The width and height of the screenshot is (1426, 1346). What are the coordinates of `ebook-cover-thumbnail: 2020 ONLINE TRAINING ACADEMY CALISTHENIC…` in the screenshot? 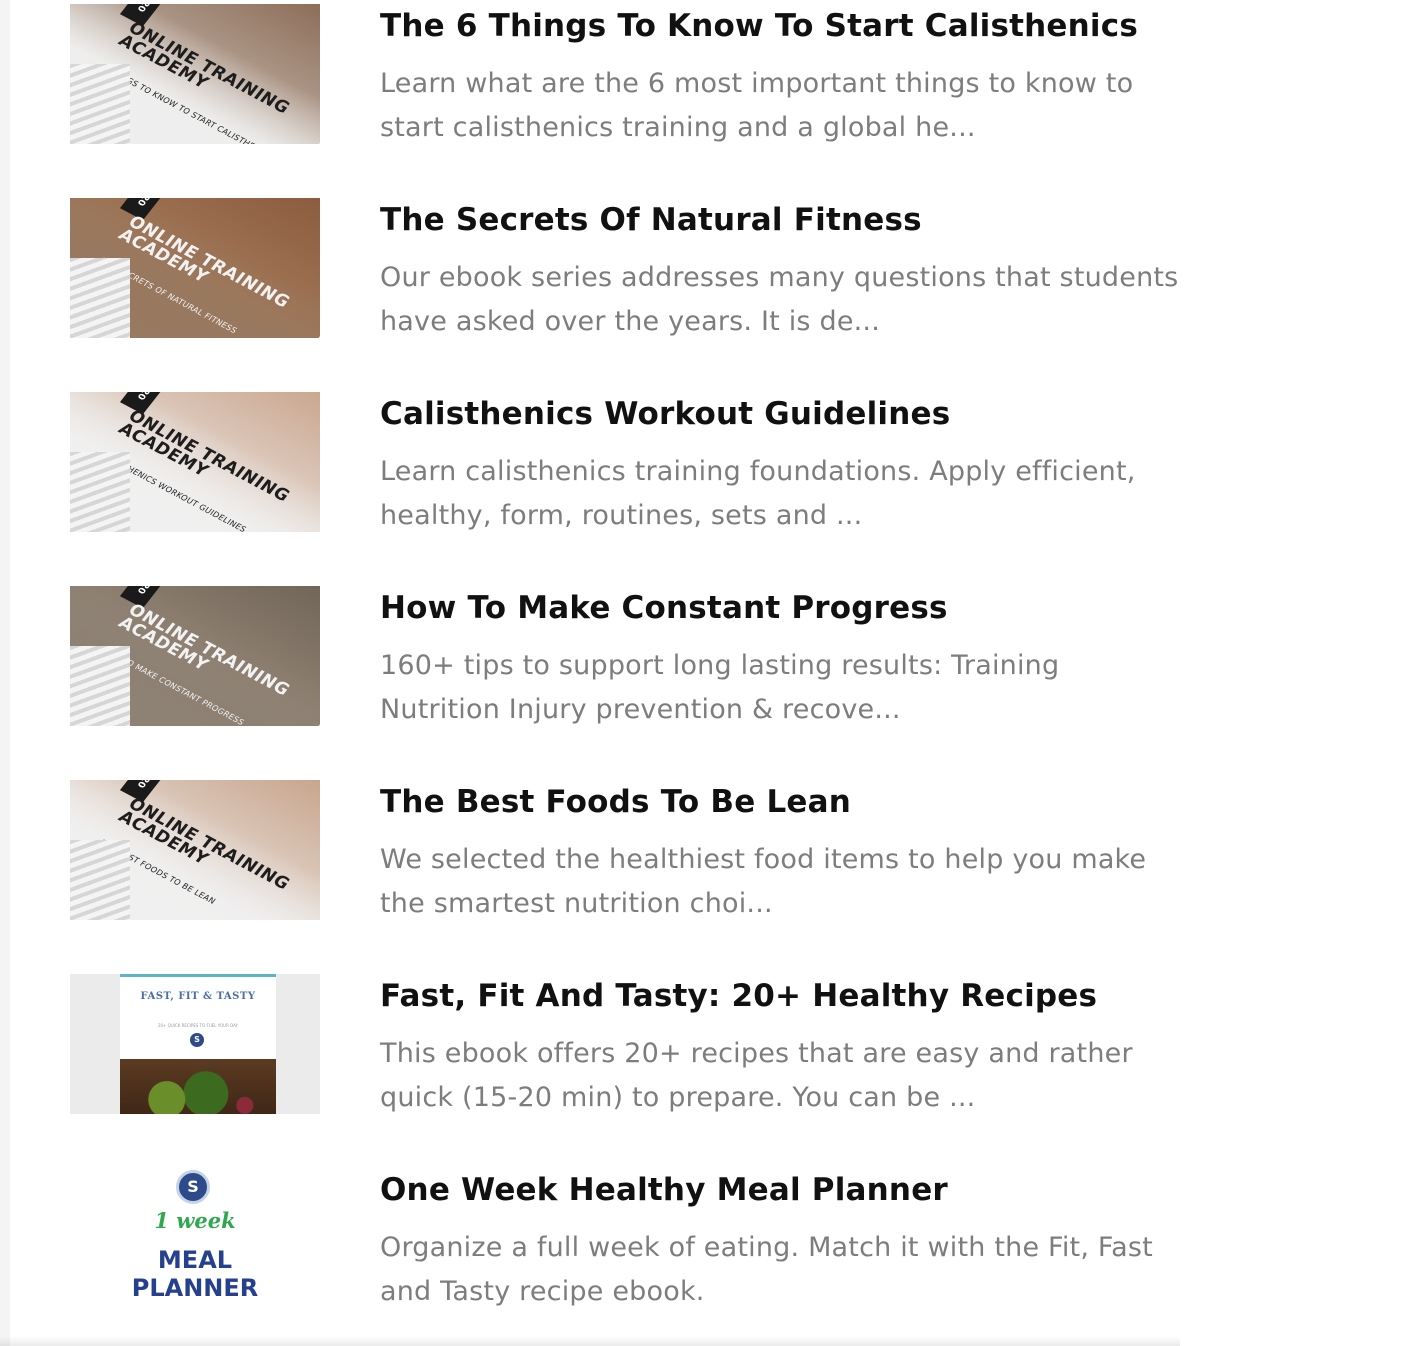 It's located at (195, 462).